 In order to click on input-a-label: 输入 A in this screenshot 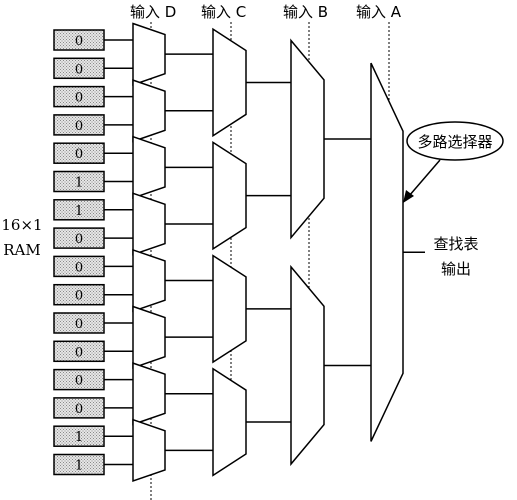, I will do `click(379, 12)`.